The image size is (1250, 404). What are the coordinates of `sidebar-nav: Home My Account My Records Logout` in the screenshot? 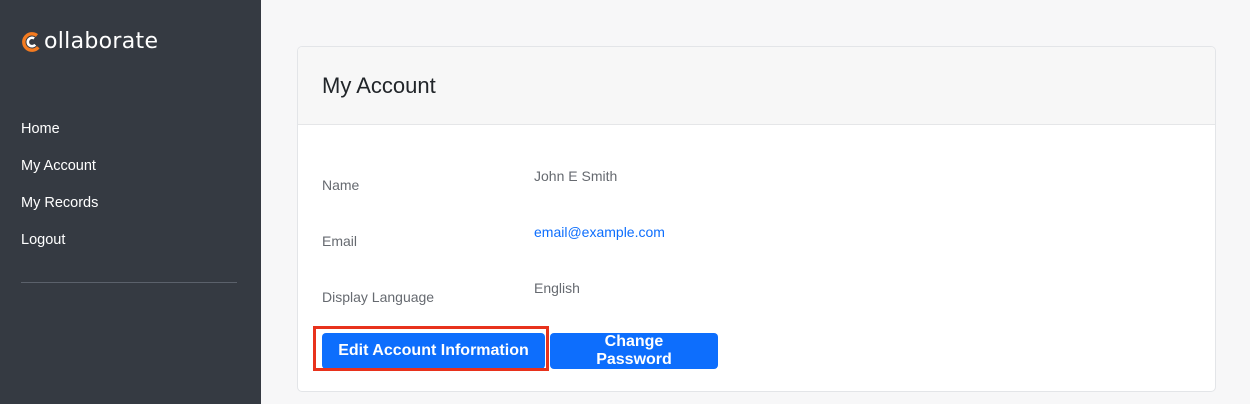 It's located at (129, 192).